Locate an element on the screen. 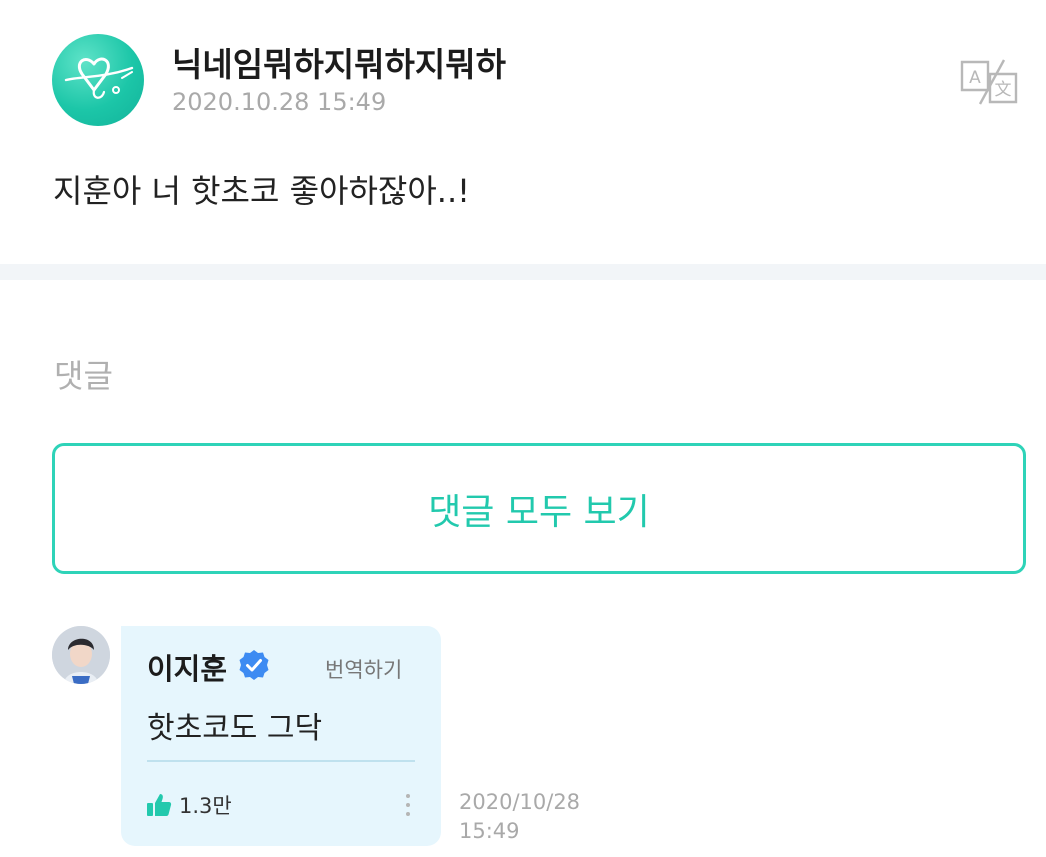 This screenshot has width=1046, height=857. reply-author-name: 이지훈 is located at coordinates (187, 667).